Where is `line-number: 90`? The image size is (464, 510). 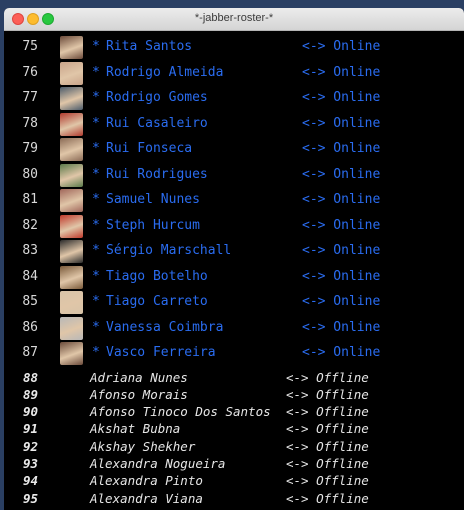 line-number: 90 is located at coordinates (30, 412).